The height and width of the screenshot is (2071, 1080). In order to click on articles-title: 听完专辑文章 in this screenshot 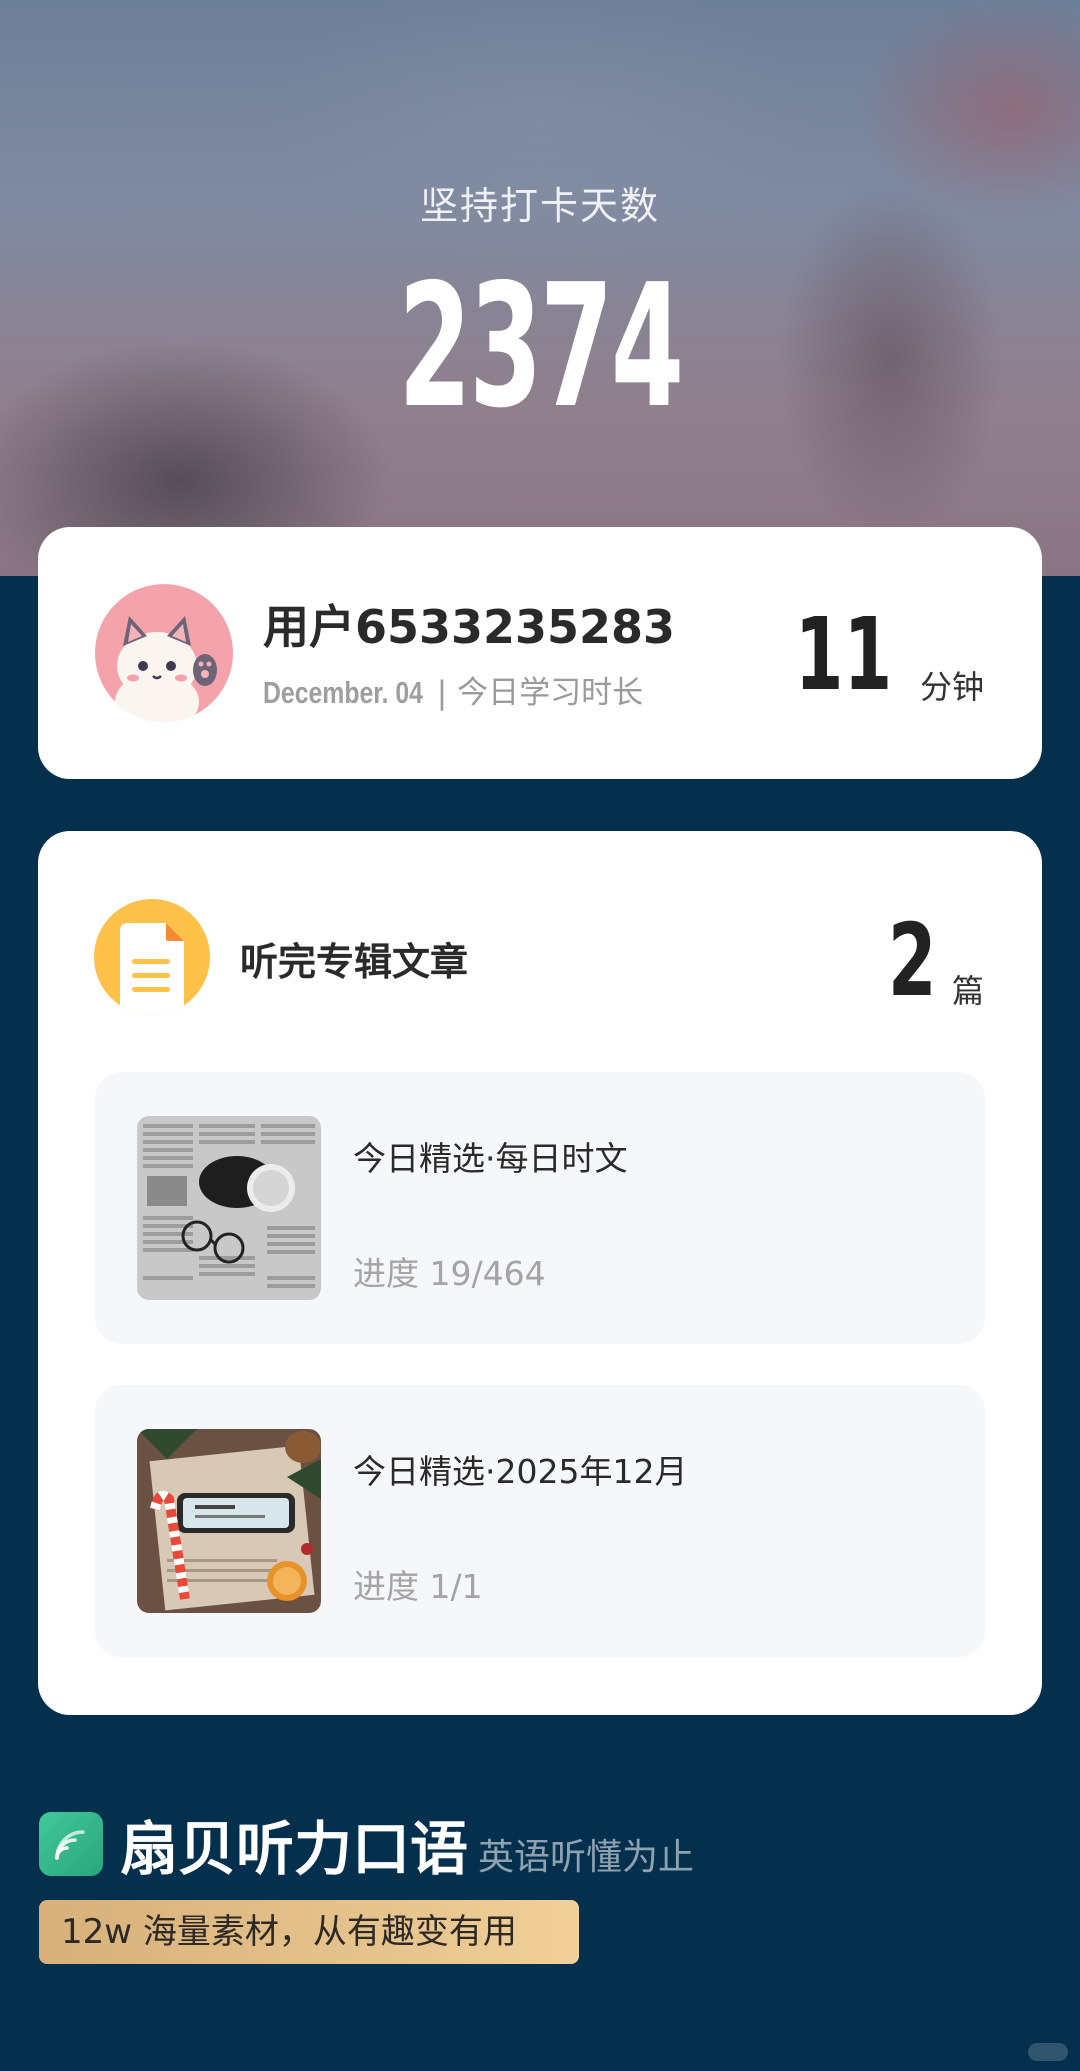, I will do `click(354, 962)`.